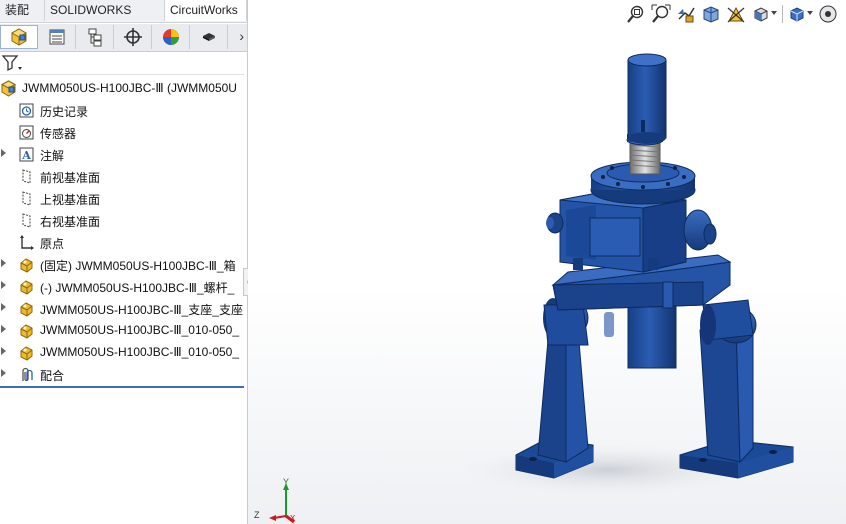 The image size is (846, 524). What do you see at coordinates (26, 110) in the screenshot?
I see `history-icon` at bounding box center [26, 110].